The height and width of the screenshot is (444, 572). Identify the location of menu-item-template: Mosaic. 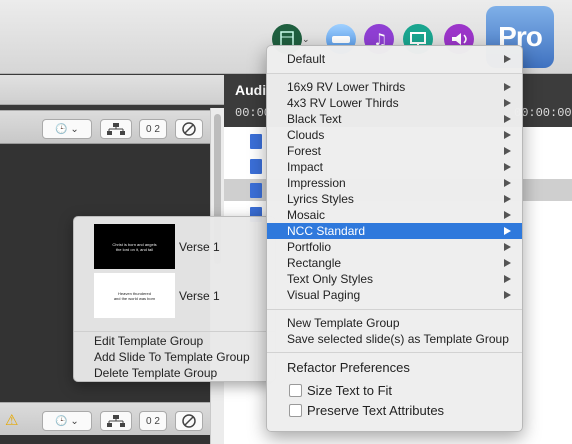
(394, 215).